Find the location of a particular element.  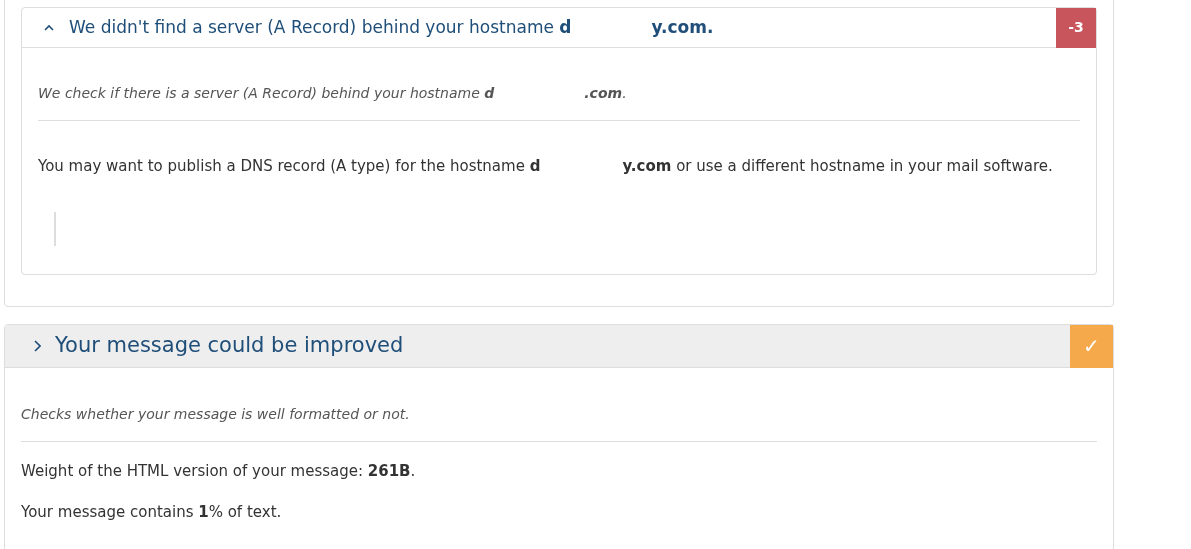

chevron-up-icon is located at coordinates (49, 27).